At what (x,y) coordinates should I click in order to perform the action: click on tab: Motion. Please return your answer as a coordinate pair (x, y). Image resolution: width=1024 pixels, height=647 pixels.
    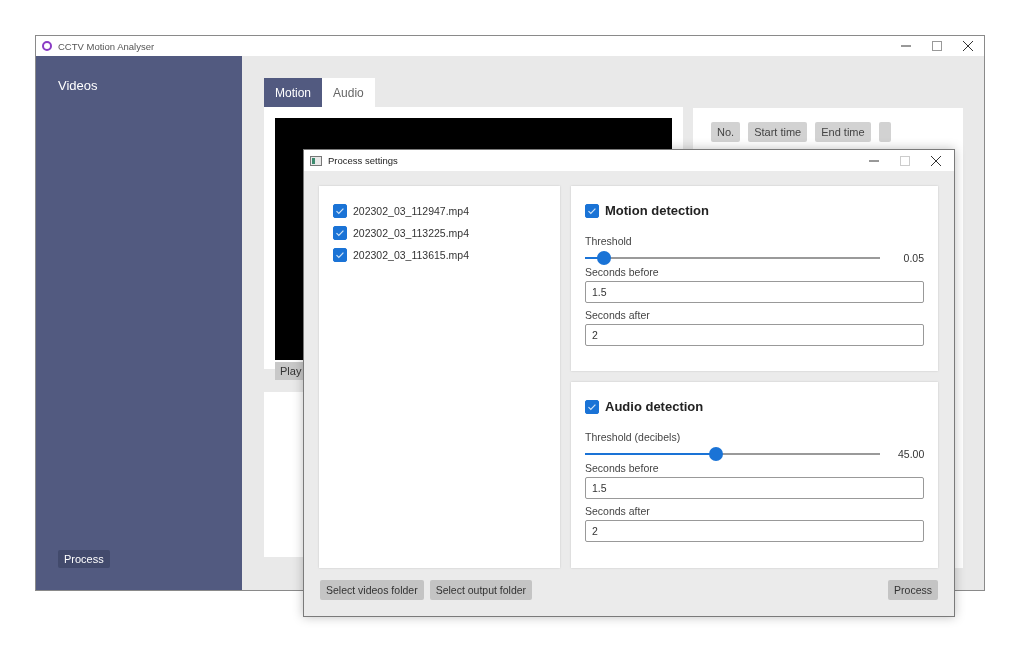
    Looking at the image, I should click on (293, 92).